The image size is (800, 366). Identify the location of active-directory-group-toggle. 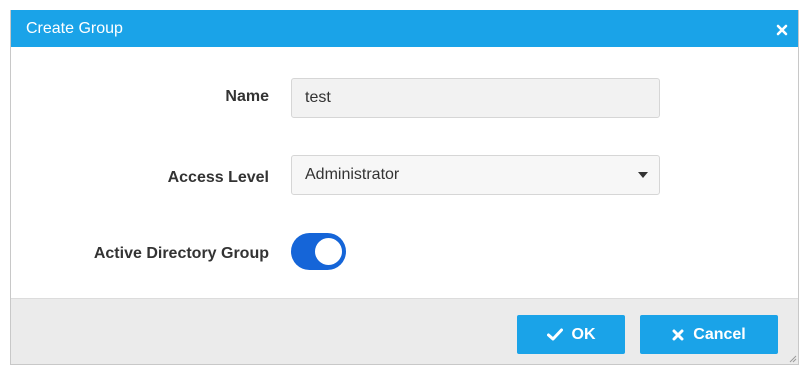
(318, 251).